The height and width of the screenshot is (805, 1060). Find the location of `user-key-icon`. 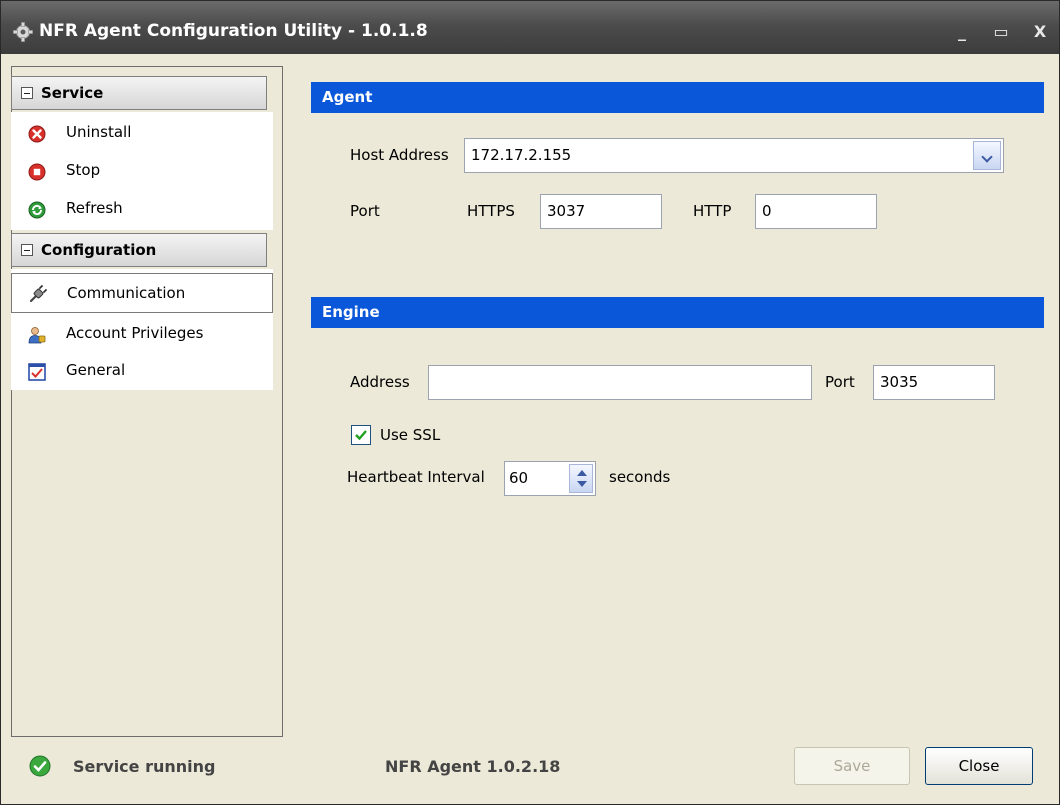

user-key-icon is located at coordinates (37, 335).